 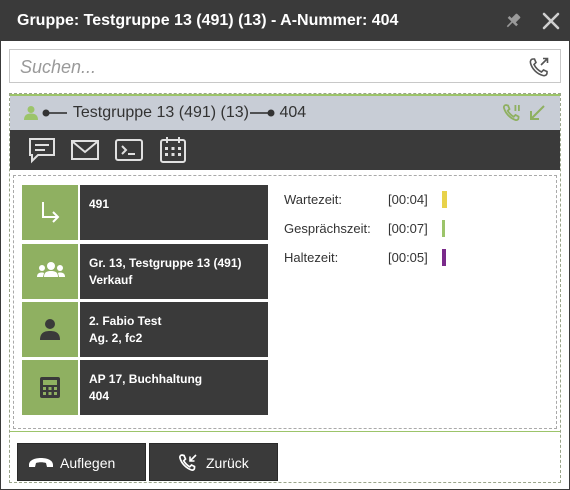 I want to click on hangup-button: Auflegen, so click(x=81, y=462).